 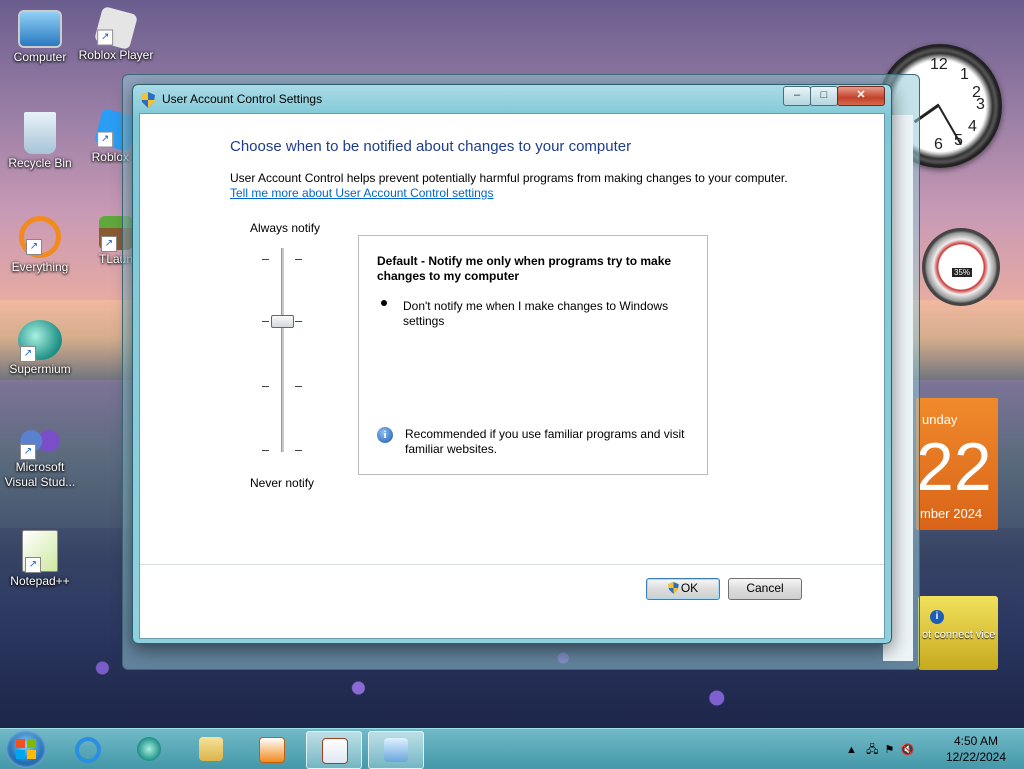 What do you see at coordinates (940, 419) in the screenshot?
I see `calendar-day: unday` at bounding box center [940, 419].